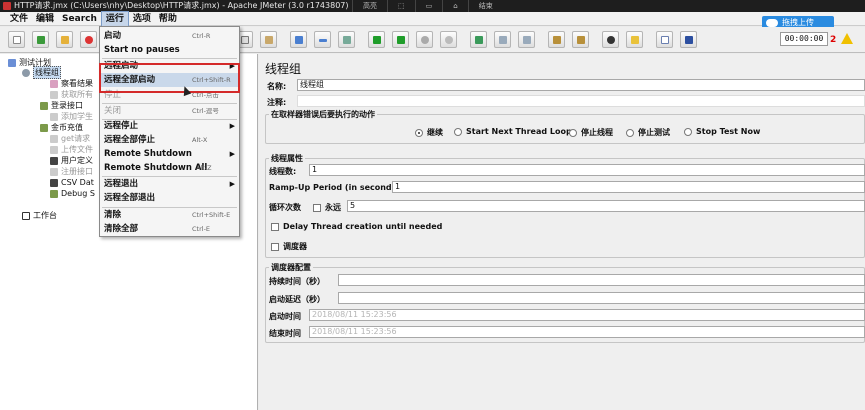  What do you see at coordinates (664, 39) in the screenshot?
I see `function-helper-button` at bounding box center [664, 39].